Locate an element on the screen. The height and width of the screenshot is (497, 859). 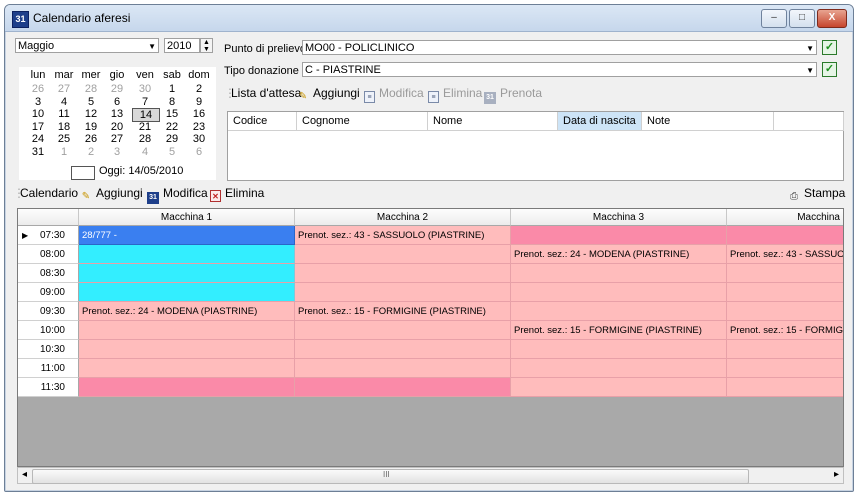
time-row-header: 08:00 is located at coordinates (48, 254).